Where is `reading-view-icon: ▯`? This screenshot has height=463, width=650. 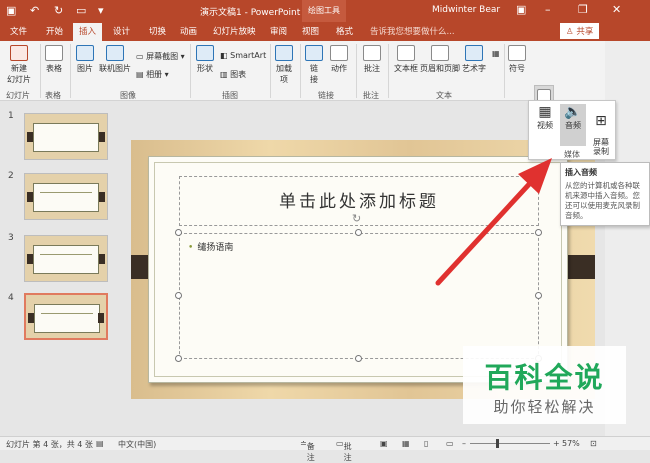 reading-view-icon: ▯ is located at coordinates (426, 443).